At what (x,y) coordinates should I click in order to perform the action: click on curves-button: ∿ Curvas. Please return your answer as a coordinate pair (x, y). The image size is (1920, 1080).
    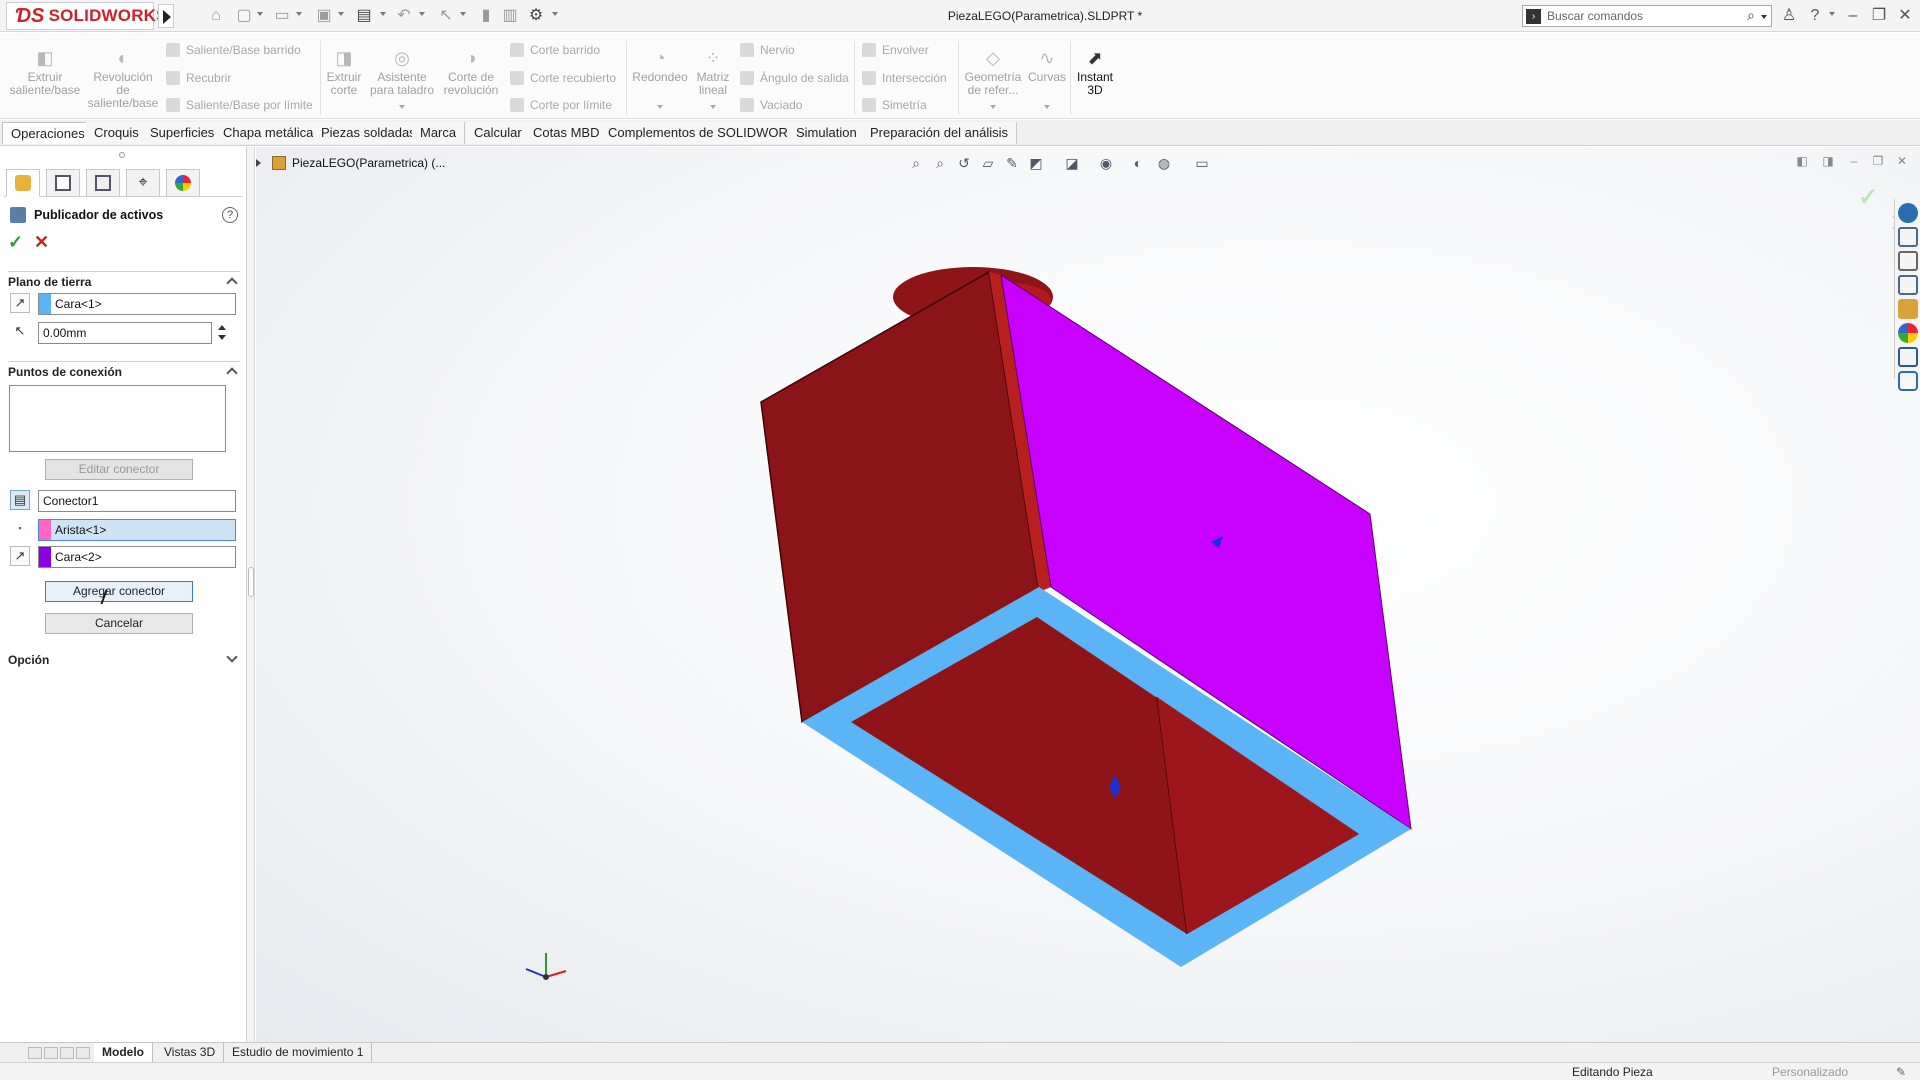
    Looking at the image, I should click on (1047, 65).